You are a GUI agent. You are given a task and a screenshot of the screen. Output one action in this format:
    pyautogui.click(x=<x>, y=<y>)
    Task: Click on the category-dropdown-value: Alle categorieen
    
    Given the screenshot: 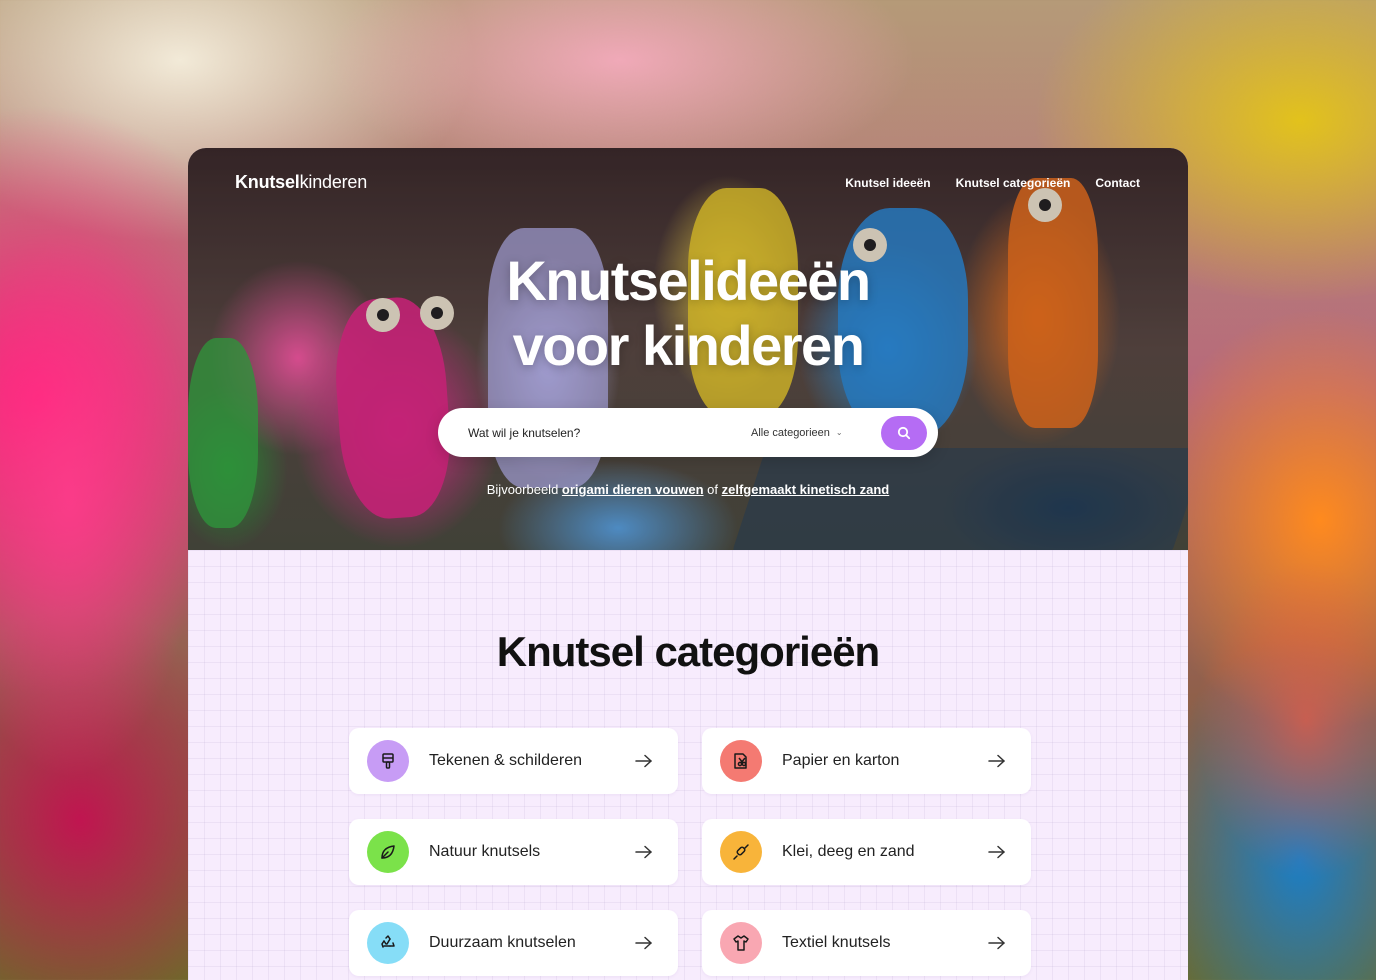 What is the action you would take?
    pyautogui.click(x=790, y=432)
    